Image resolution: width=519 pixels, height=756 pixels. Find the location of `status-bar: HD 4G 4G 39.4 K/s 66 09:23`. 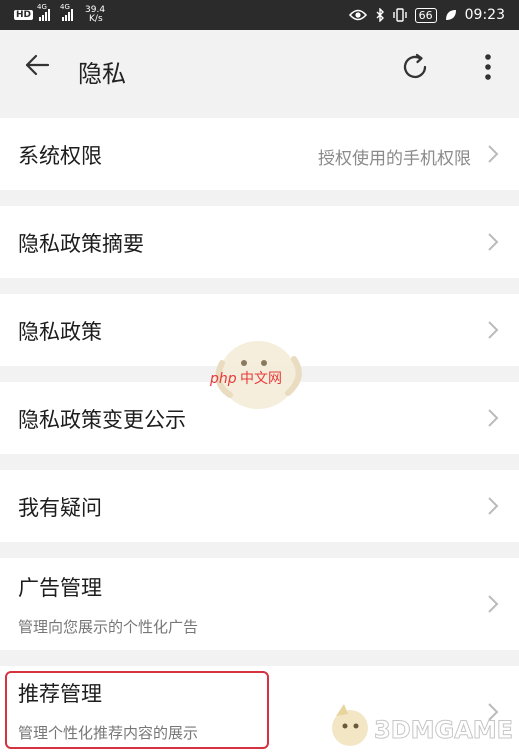

status-bar: HD 4G 4G 39.4 K/s 66 09:23 is located at coordinates (259, 15).